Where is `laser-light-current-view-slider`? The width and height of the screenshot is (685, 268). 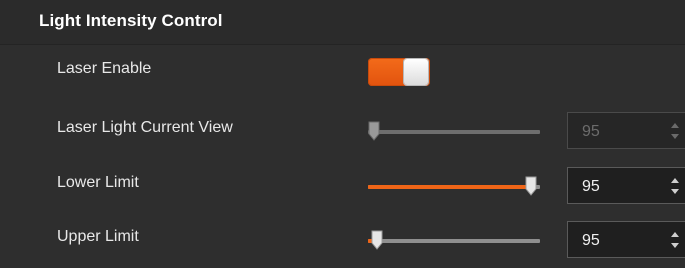 laser-light-current-view-slider is located at coordinates (454, 131).